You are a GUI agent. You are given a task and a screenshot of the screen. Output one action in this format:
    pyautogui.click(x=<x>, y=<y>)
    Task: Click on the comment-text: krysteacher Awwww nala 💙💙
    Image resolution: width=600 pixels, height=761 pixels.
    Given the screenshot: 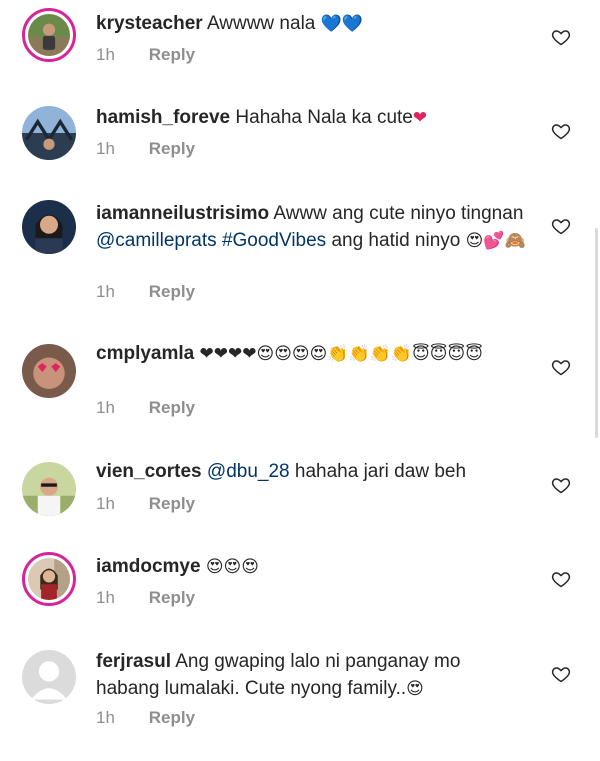 What is the action you would take?
    pyautogui.click(x=311, y=24)
    